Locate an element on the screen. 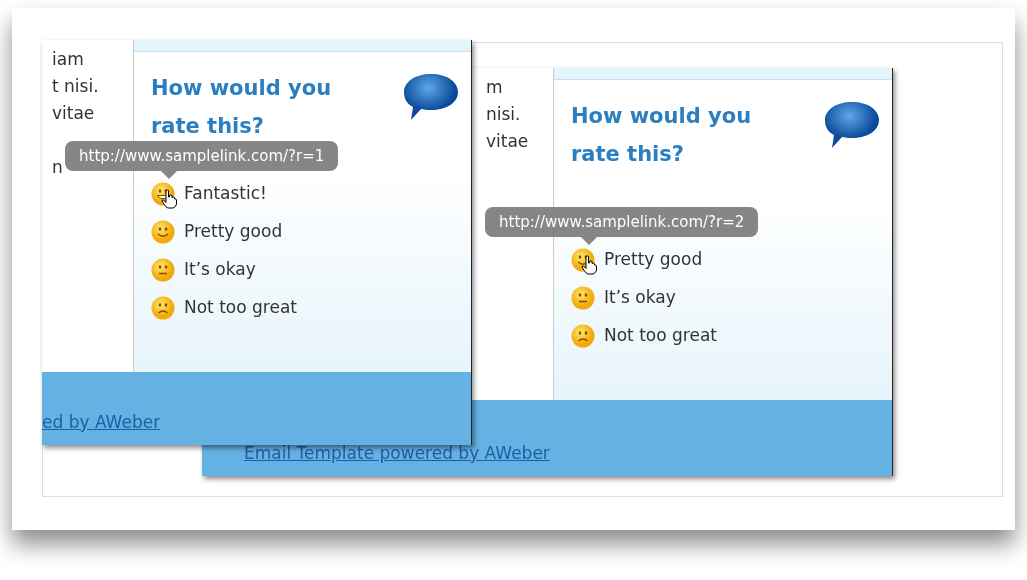 The image size is (1027, 580). hand-cursor-icon is located at coordinates (589, 265).